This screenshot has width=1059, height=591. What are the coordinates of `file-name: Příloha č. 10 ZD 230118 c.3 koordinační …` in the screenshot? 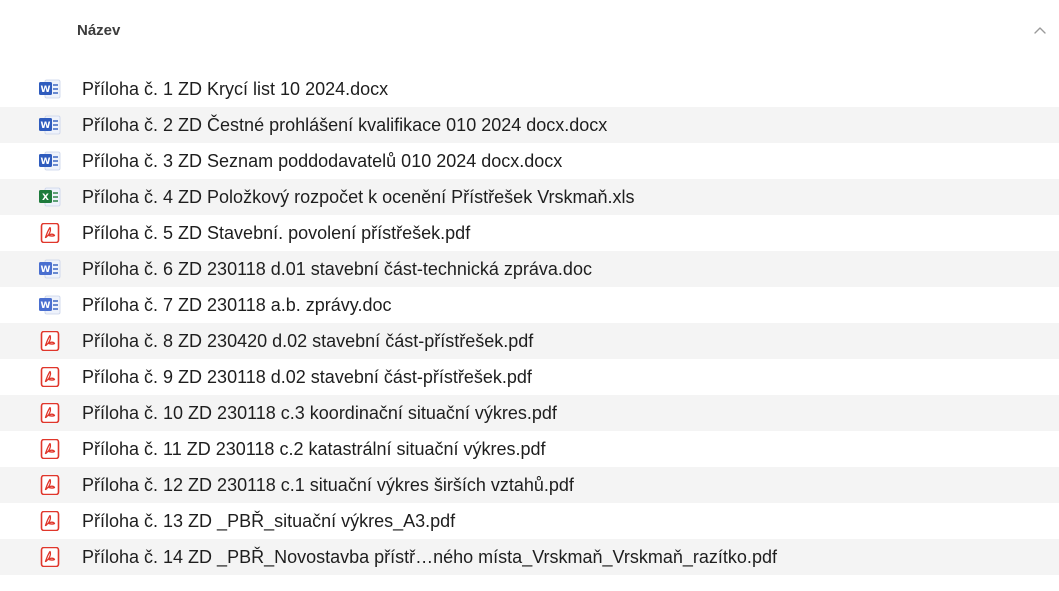 It's located at (319, 413).